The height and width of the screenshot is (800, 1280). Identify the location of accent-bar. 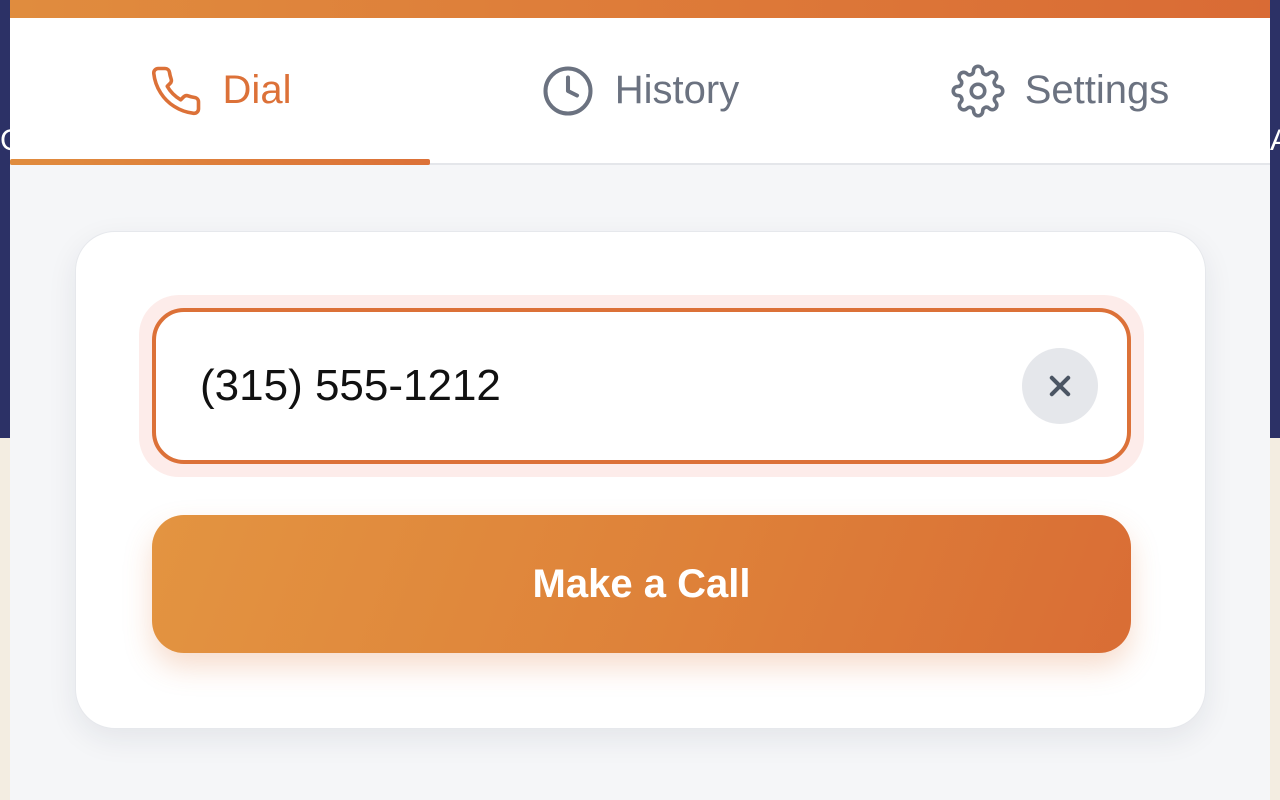
(640, 9).